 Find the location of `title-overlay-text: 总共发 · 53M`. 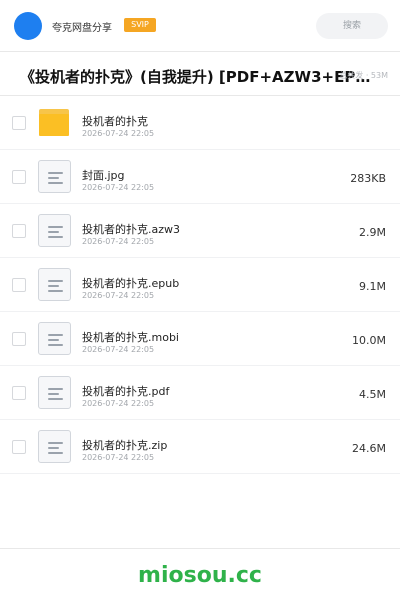

title-overlay-text: 总共发 · 53M is located at coordinates (363, 75).